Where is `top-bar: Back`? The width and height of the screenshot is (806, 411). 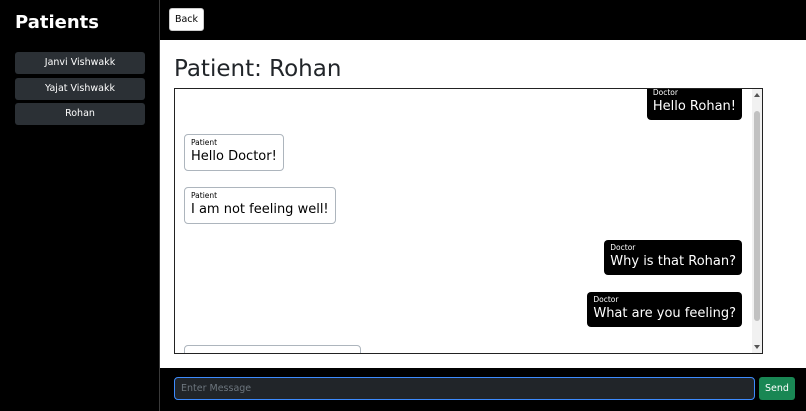
top-bar: Back is located at coordinates (483, 20).